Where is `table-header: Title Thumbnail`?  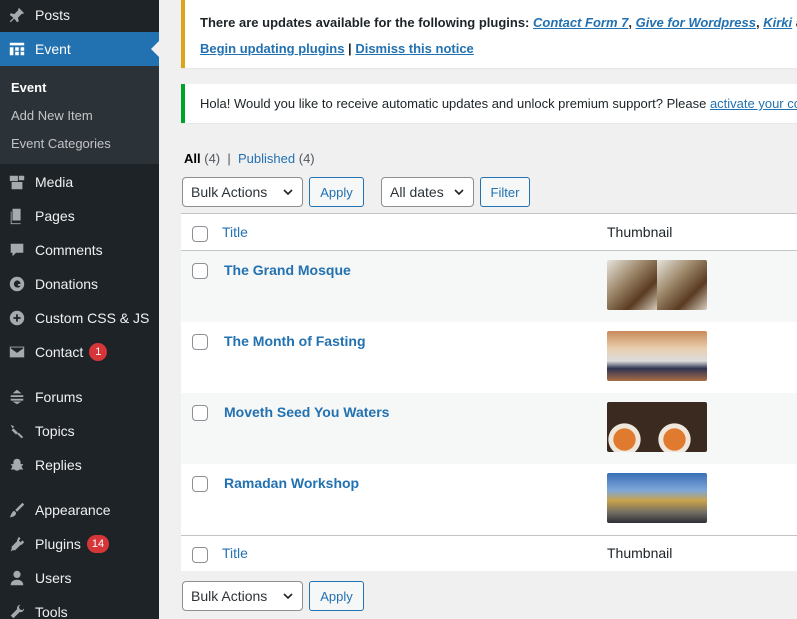
table-header: Title Thumbnail is located at coordinates (489, 232).